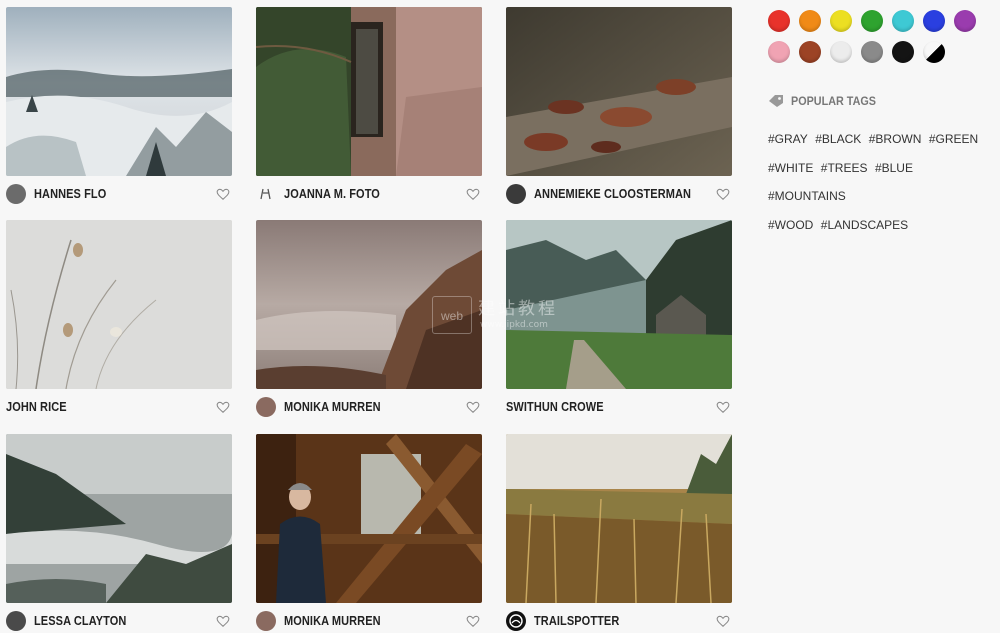 The width and height of the screenshot is (1000, 633). I want to click on photo-dry-grass, so click(119, 304).